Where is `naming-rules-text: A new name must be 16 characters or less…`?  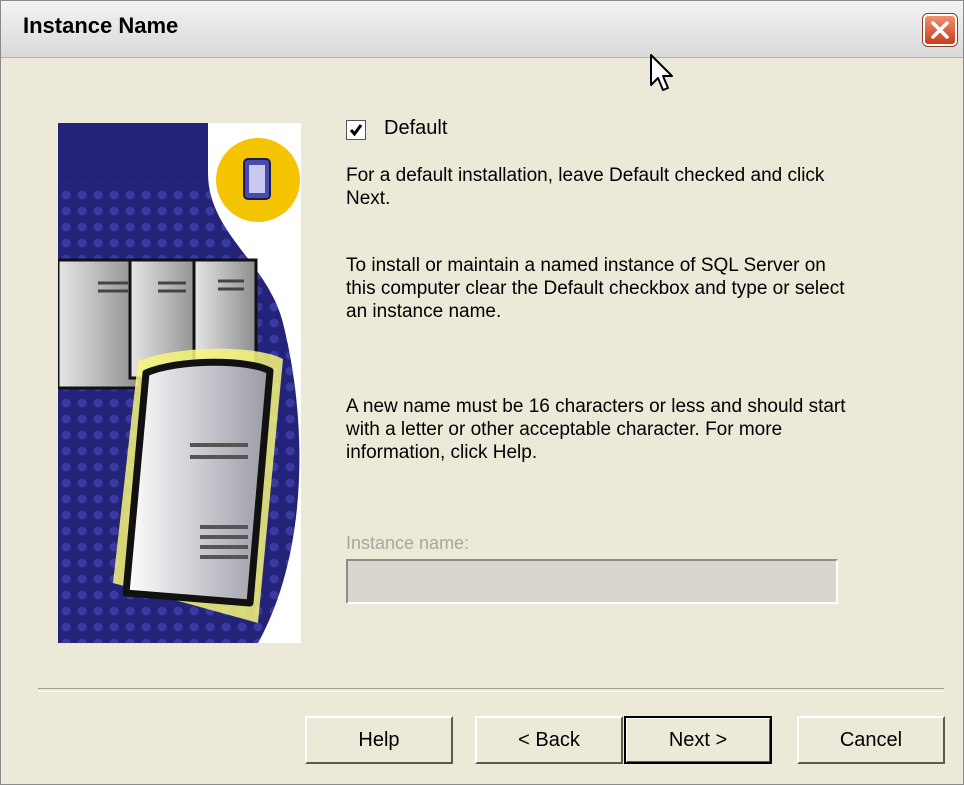 naming-rules-text: A new name must be 16 characters or less… is located at coordinates (596, 429).